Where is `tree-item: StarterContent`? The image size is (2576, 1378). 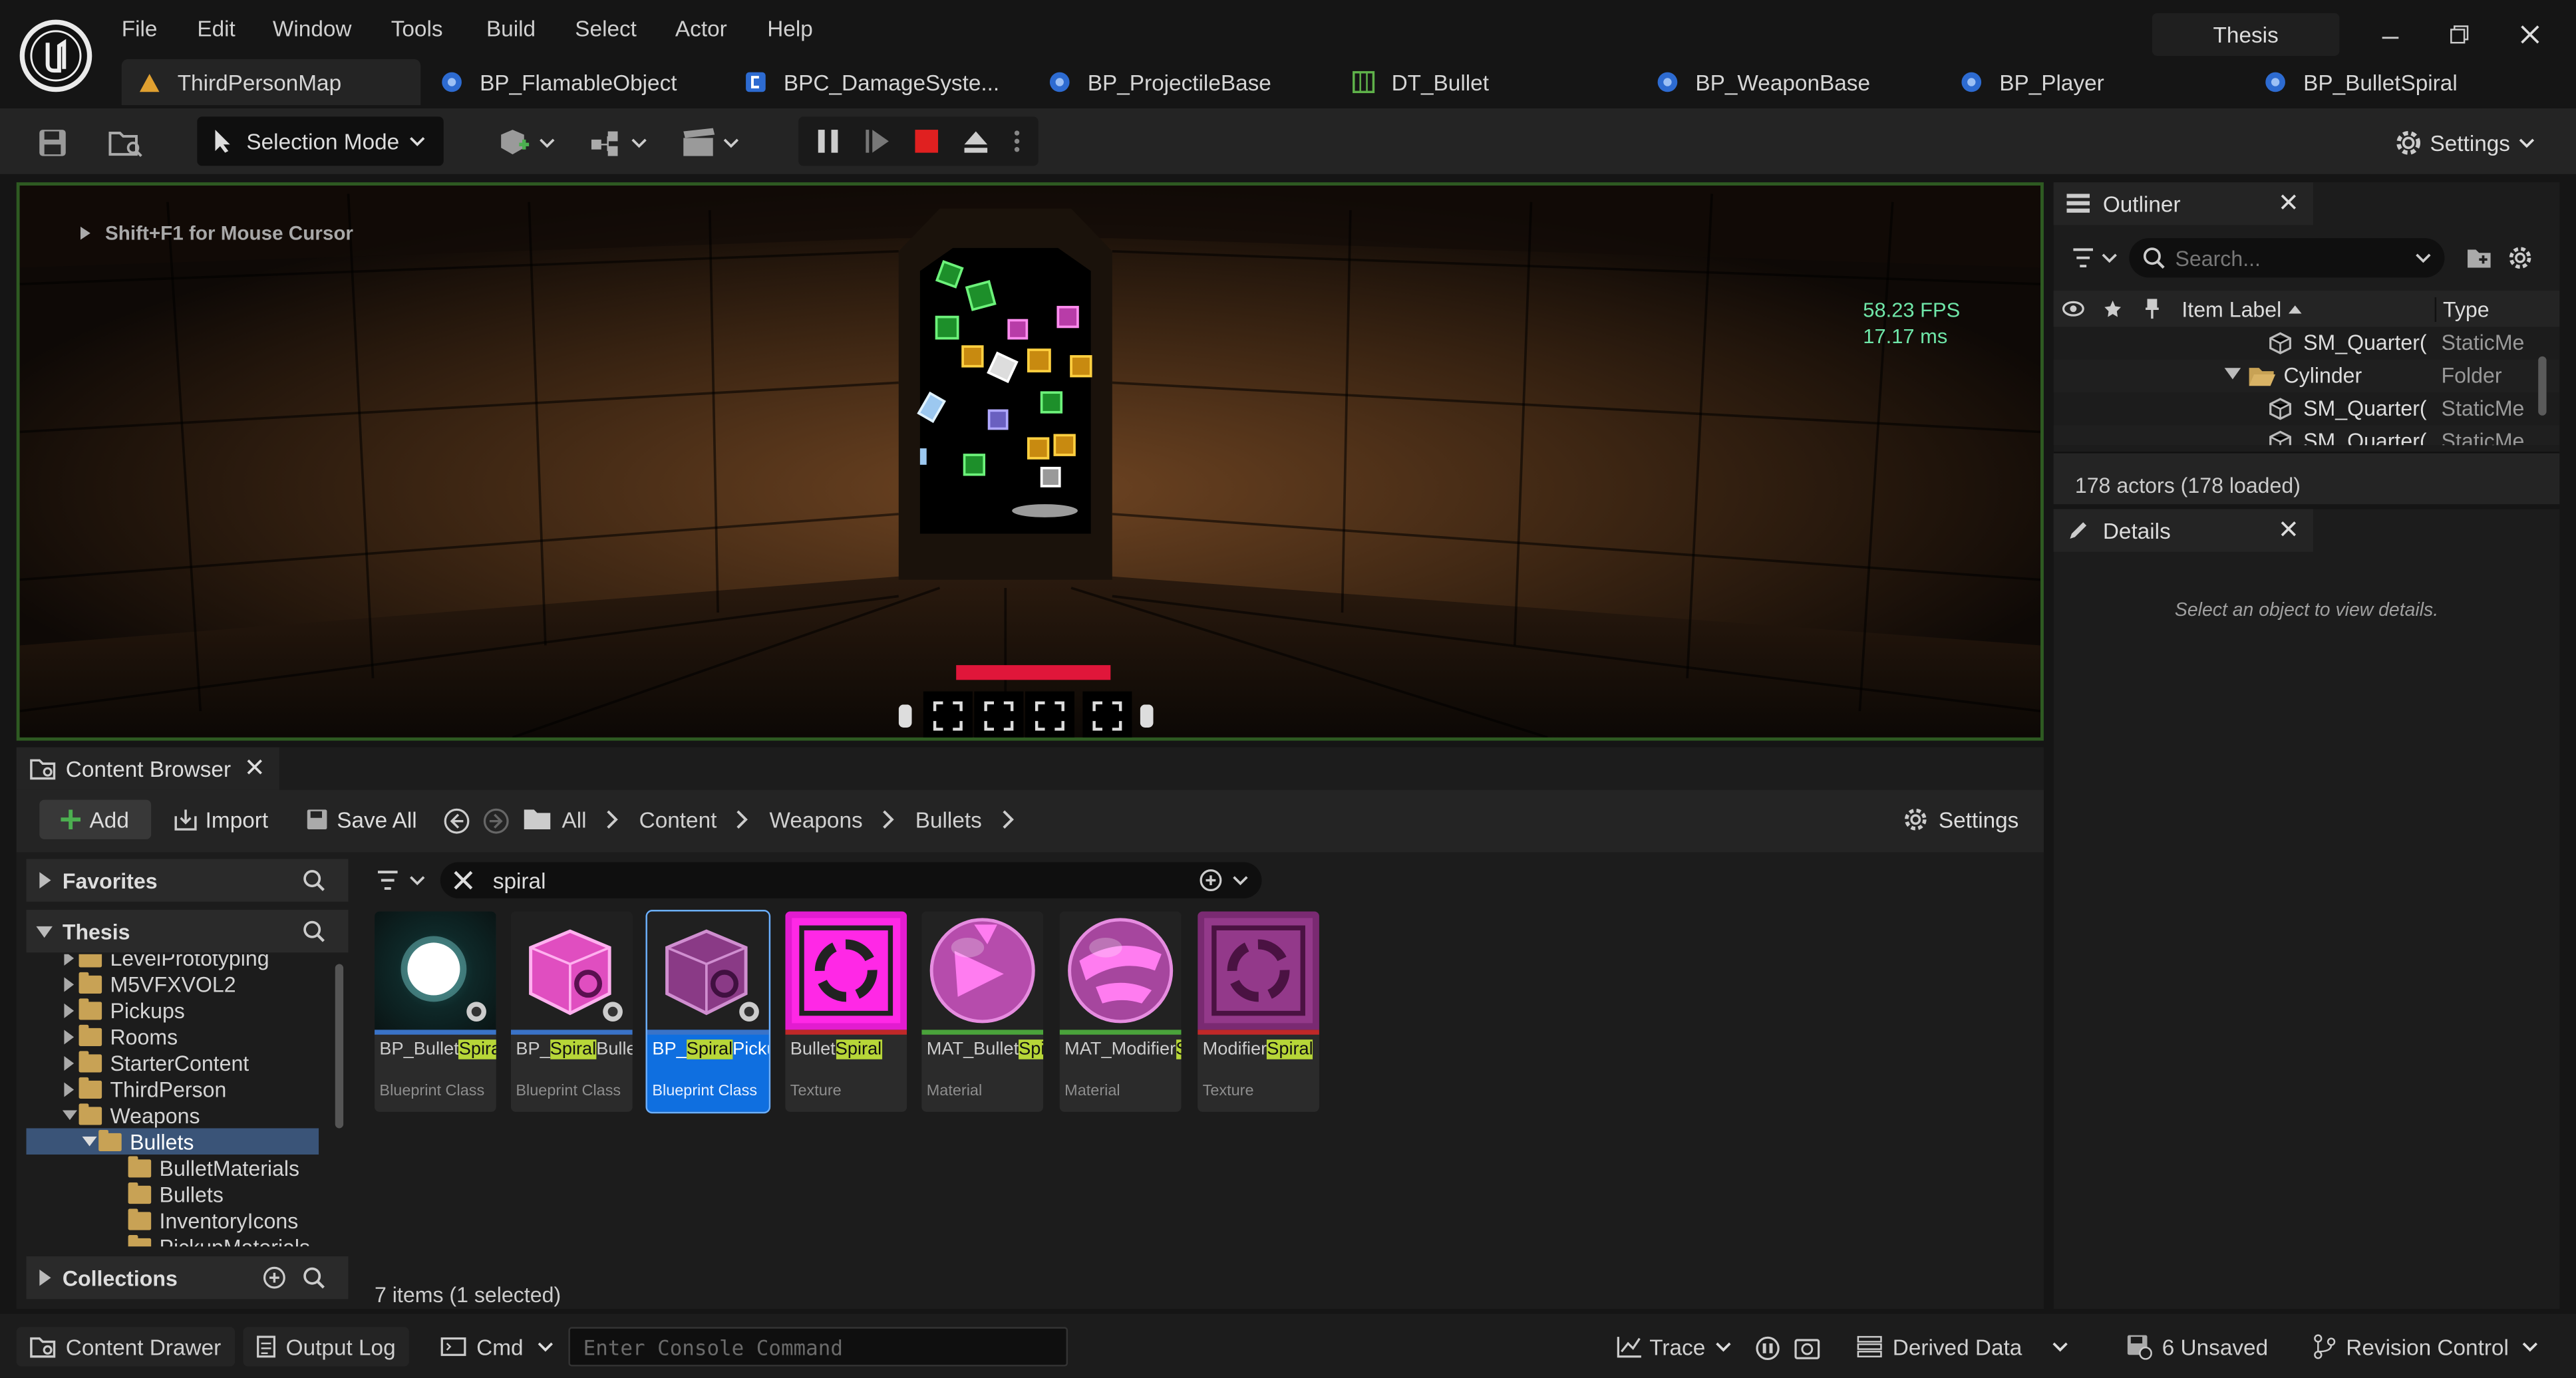 tree-item: StarterContent is located at coordinates (154, 1062).